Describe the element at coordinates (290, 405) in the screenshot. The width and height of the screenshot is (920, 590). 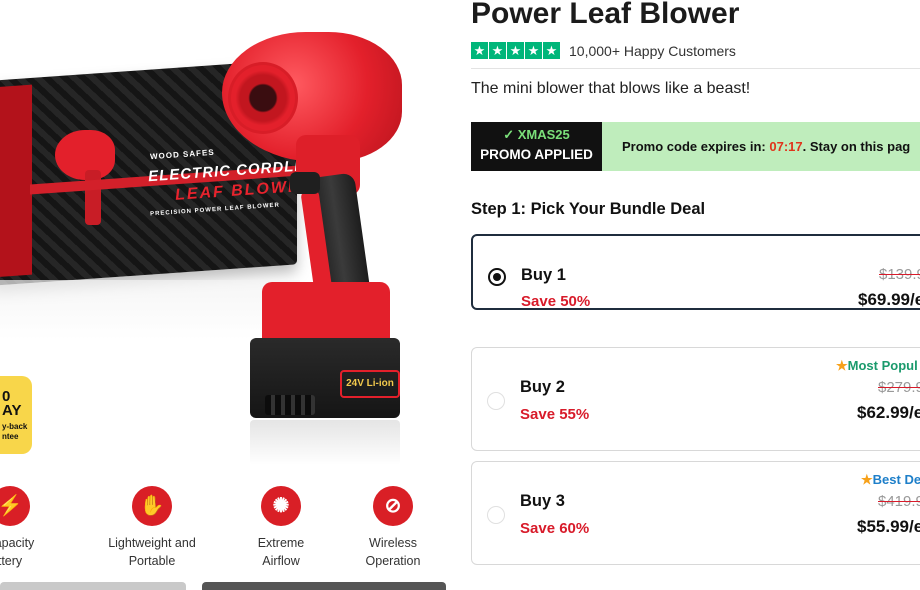
I see `battery-vents` at that location.